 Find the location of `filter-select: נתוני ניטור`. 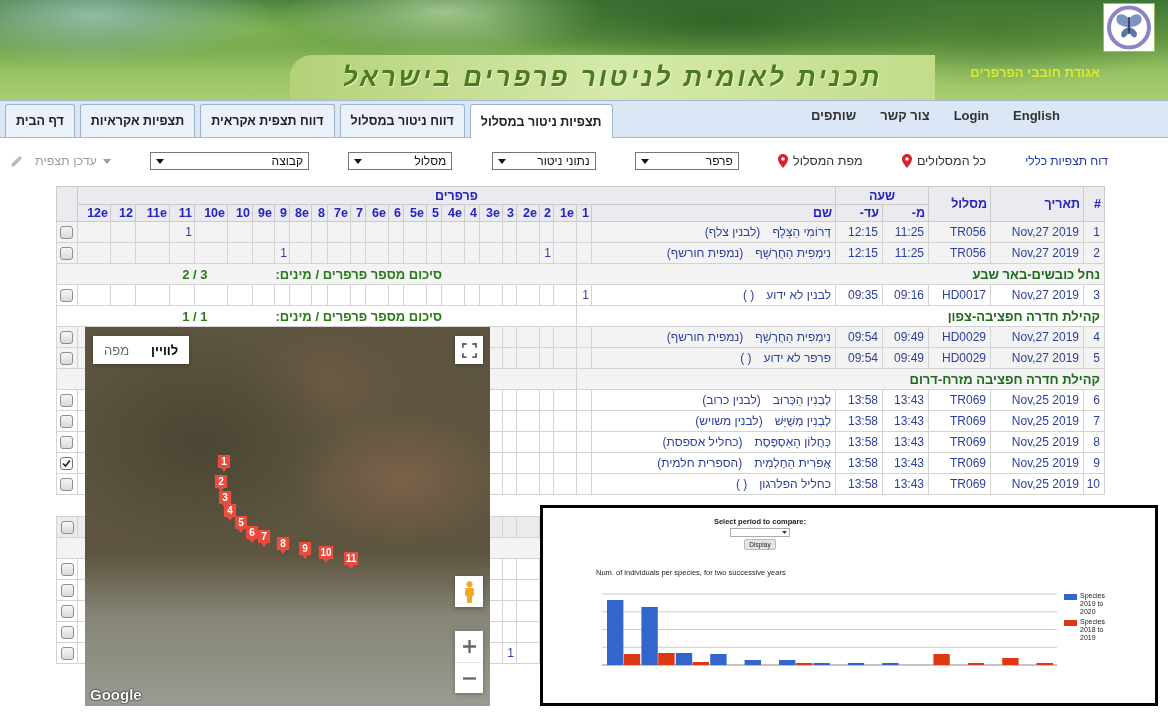

filter-select: נתוני ניטור is located at coordinates (543, 161).